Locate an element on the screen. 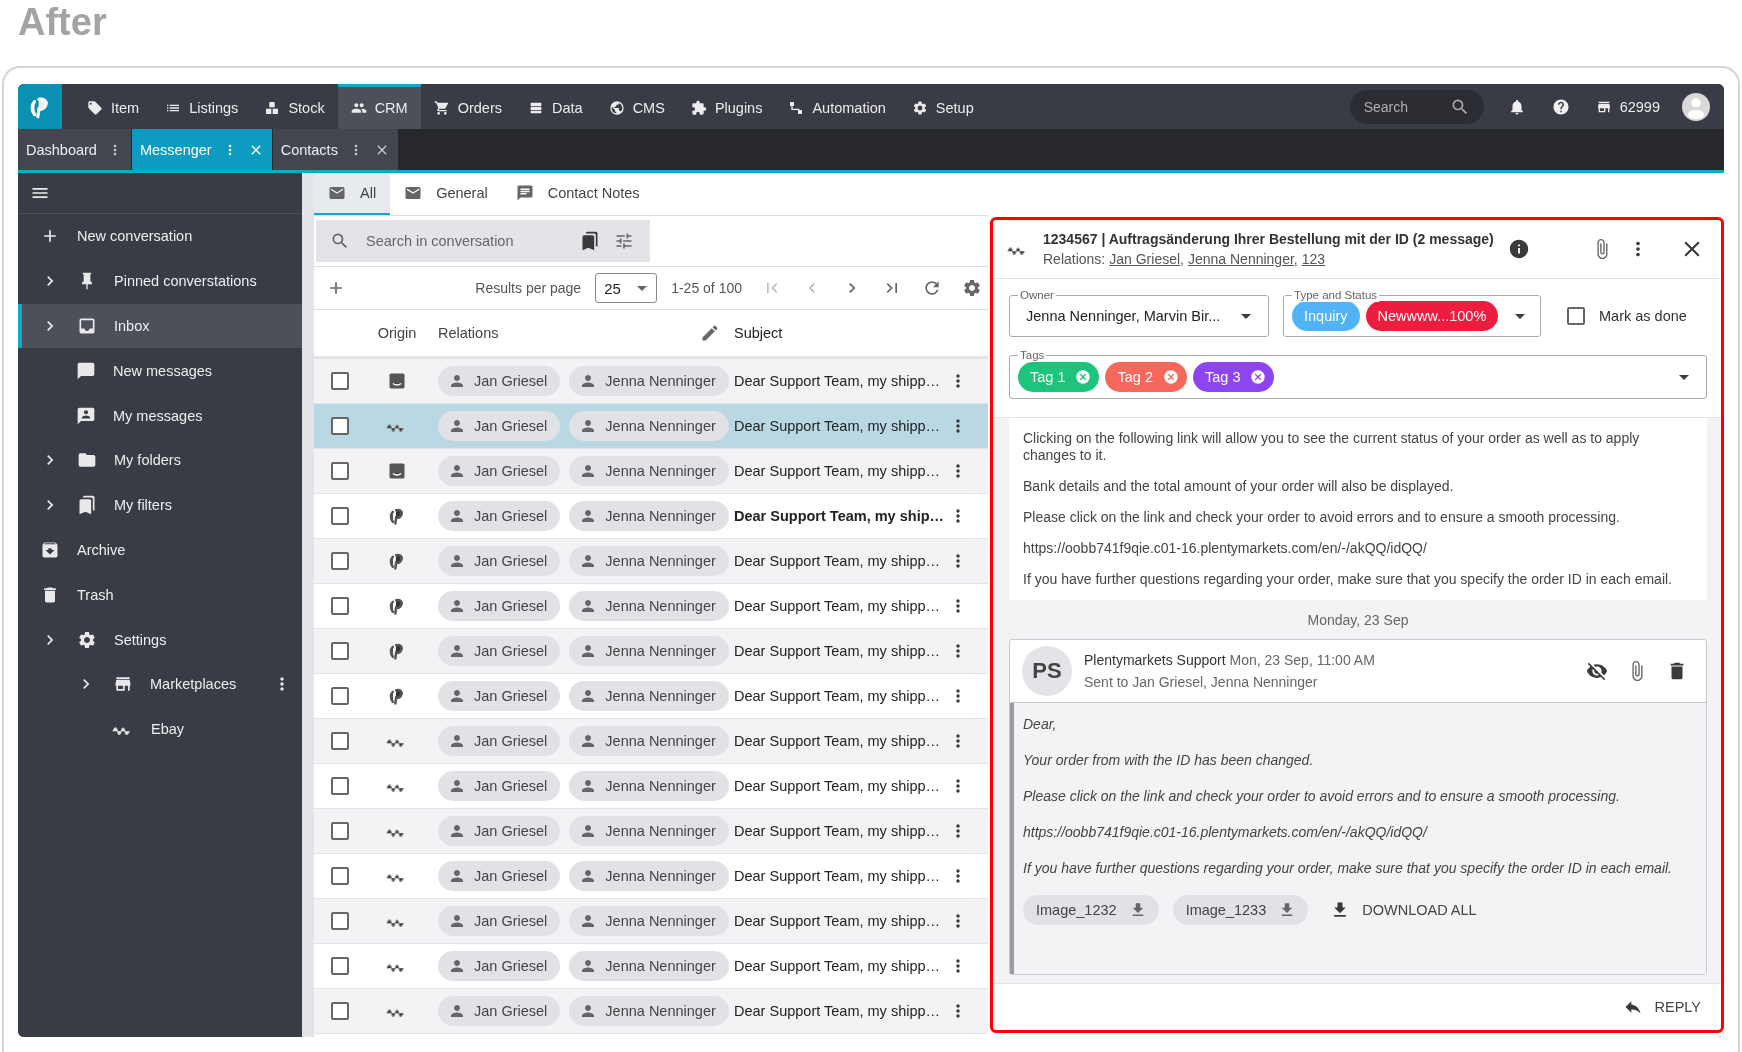  sidebar-item: Pinned converstations is located at coordinates (160, 281).